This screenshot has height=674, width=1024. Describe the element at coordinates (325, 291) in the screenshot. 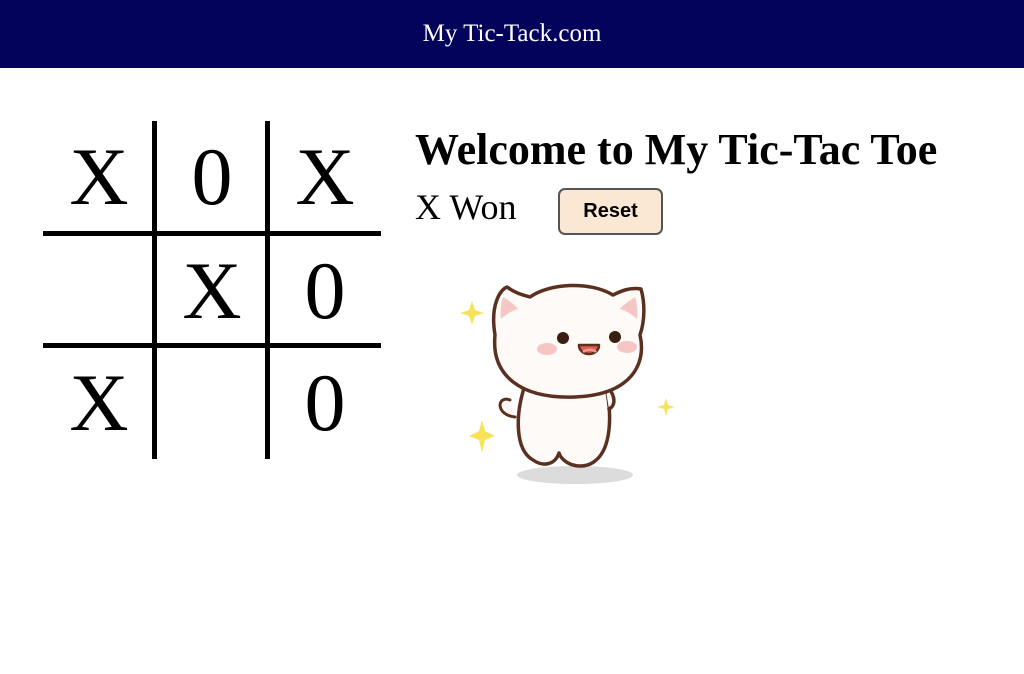

I see `board-cell-5: 0` at that location.